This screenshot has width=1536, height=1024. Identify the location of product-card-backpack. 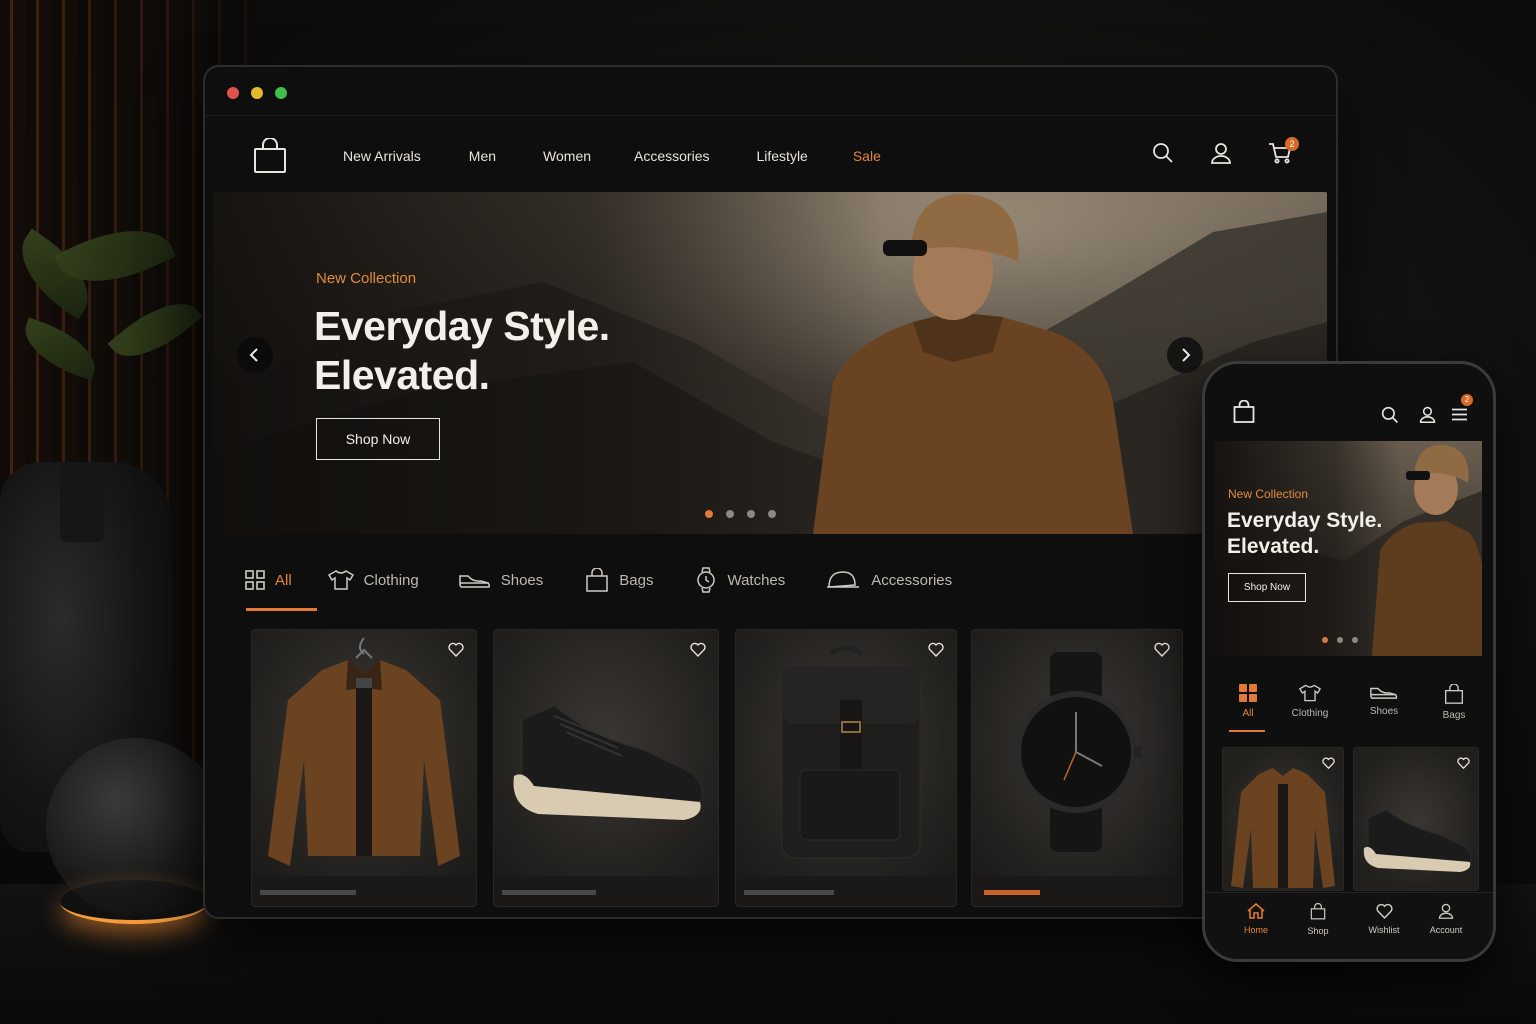
(846, 768).